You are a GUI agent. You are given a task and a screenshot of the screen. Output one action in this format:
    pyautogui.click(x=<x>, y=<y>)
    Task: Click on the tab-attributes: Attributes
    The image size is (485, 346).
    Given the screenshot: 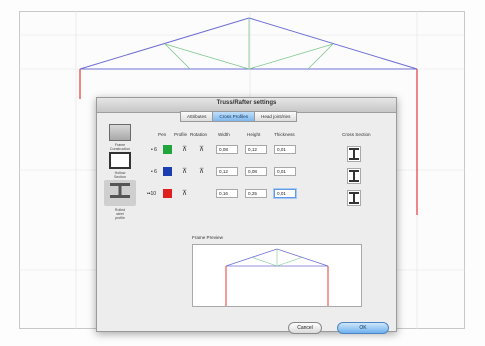 What is the action you would take?
    pyautogui.click(x=197, y=116)
    